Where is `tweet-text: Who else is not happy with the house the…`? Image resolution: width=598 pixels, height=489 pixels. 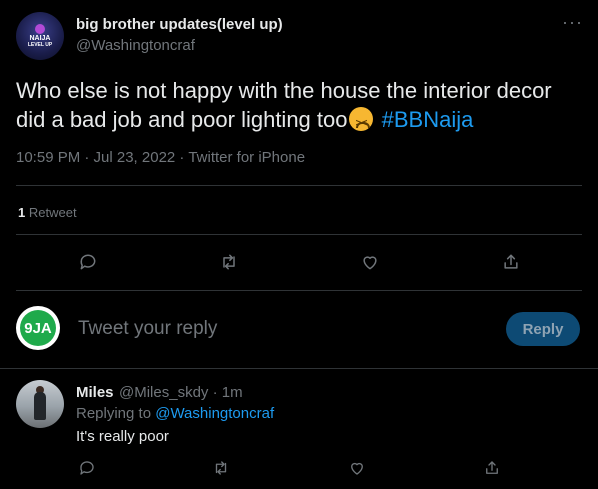 tweet-text: Who else is not happy with the house the… is located at coordinates (301, 107).